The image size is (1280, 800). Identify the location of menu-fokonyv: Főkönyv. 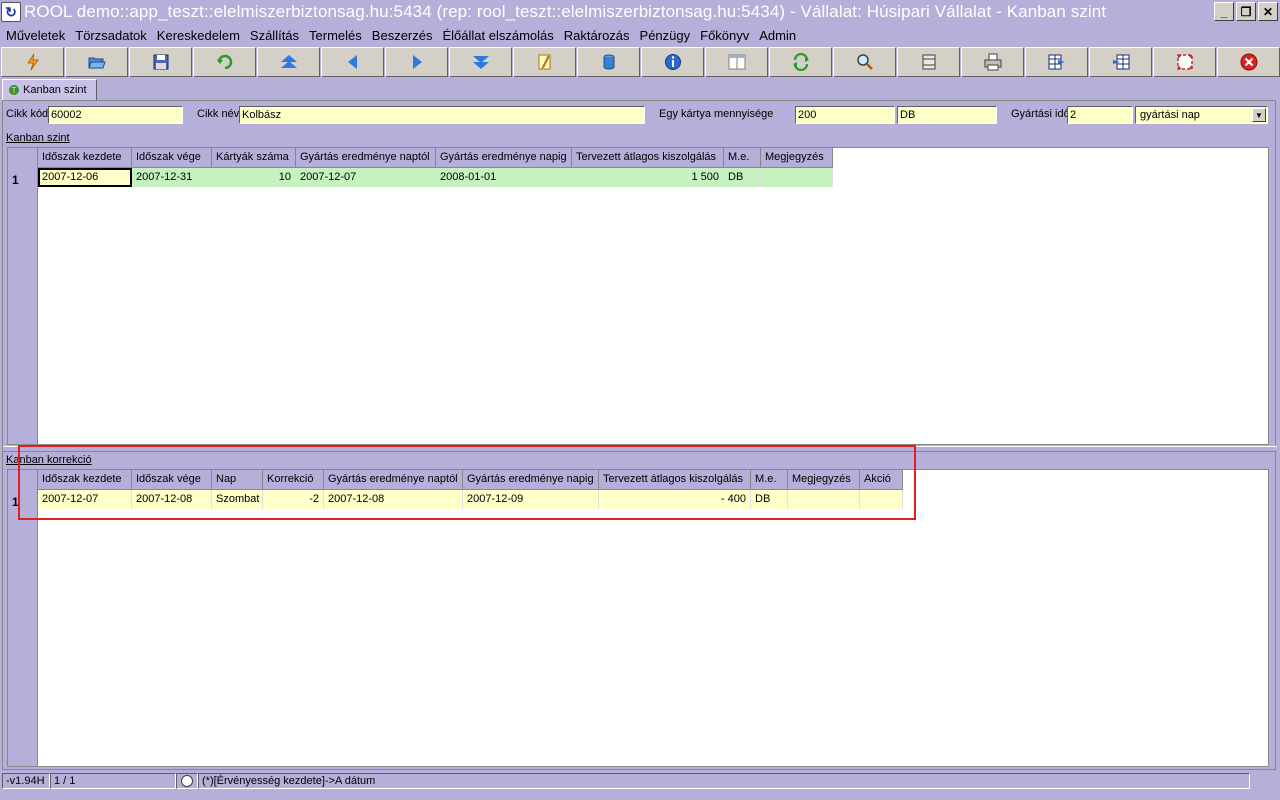
(724, 35).